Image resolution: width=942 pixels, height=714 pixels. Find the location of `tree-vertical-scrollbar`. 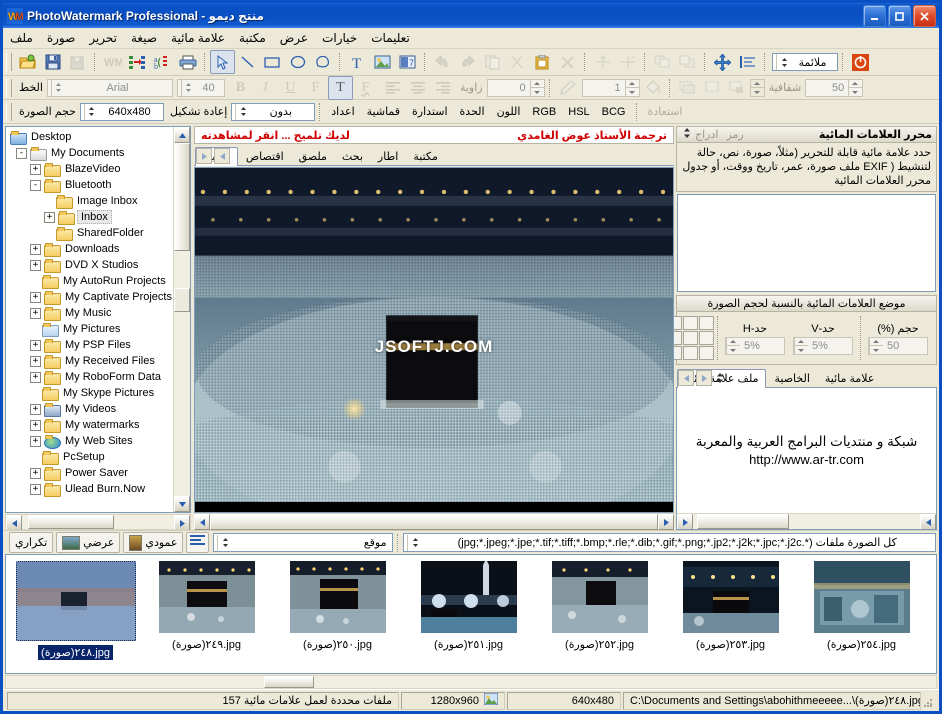

tree-vertical-scrollbar is located at coordinates (181, 319).